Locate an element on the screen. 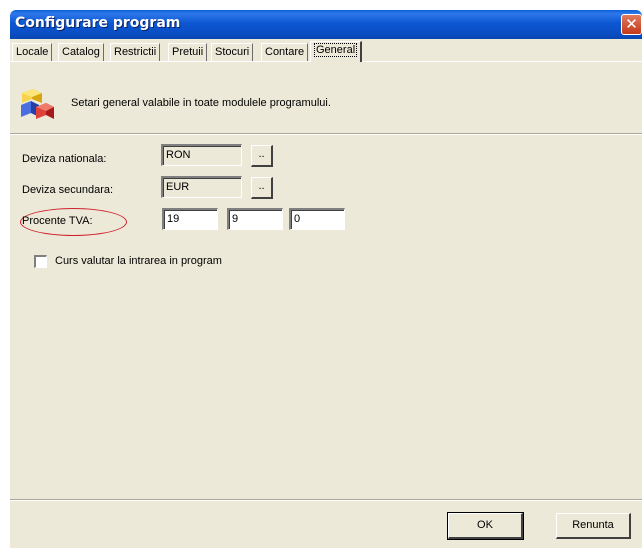 The height and width of the screenshot is (548, 642). cubes-icon is located at coordinates (37, 104).